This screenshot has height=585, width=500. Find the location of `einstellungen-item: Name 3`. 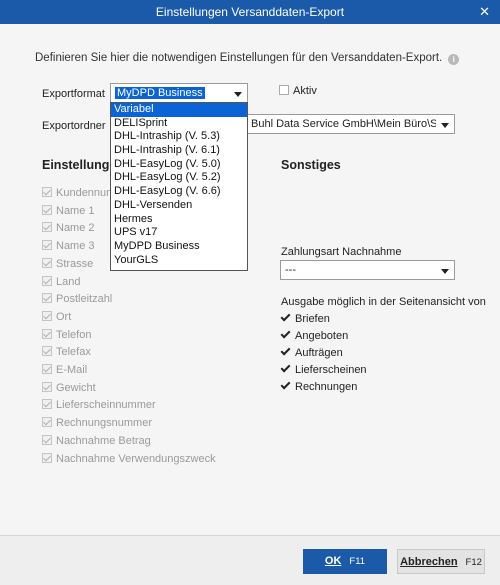

einstellungen-item: Name 3 is located at coordinates (68, 248).